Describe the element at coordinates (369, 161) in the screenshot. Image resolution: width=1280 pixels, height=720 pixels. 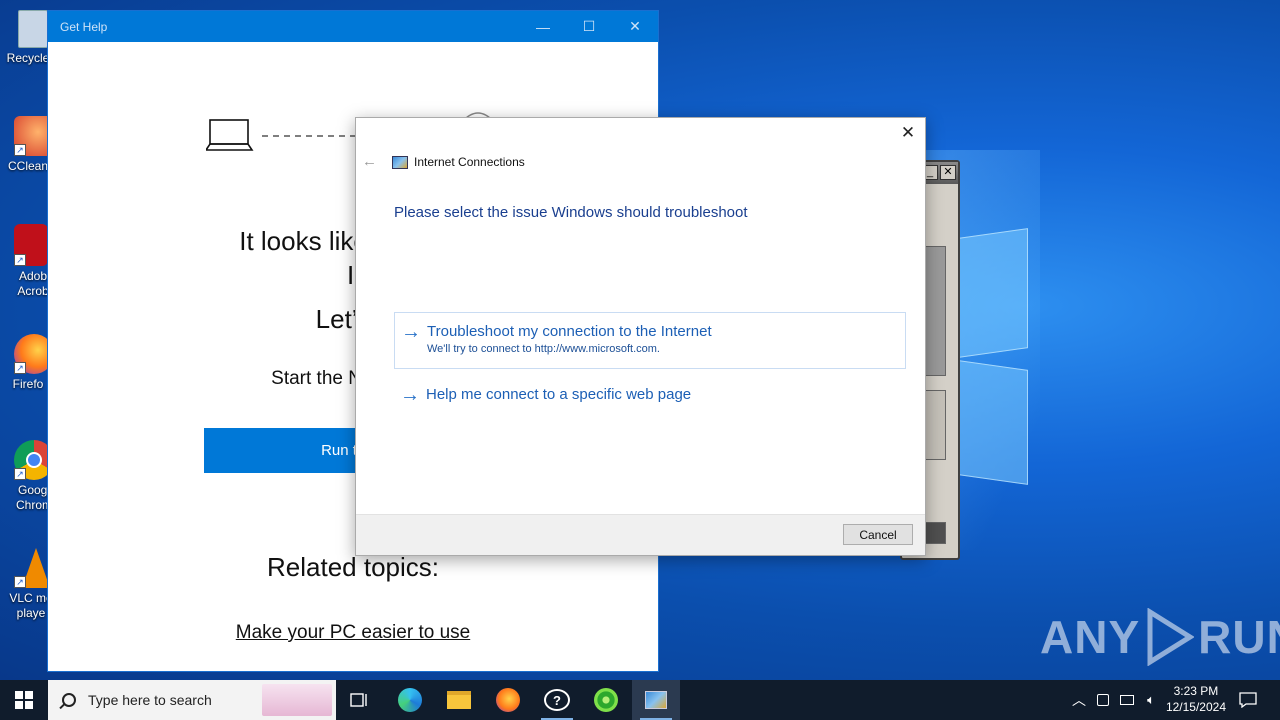
I see `back-button: ←` at that location.